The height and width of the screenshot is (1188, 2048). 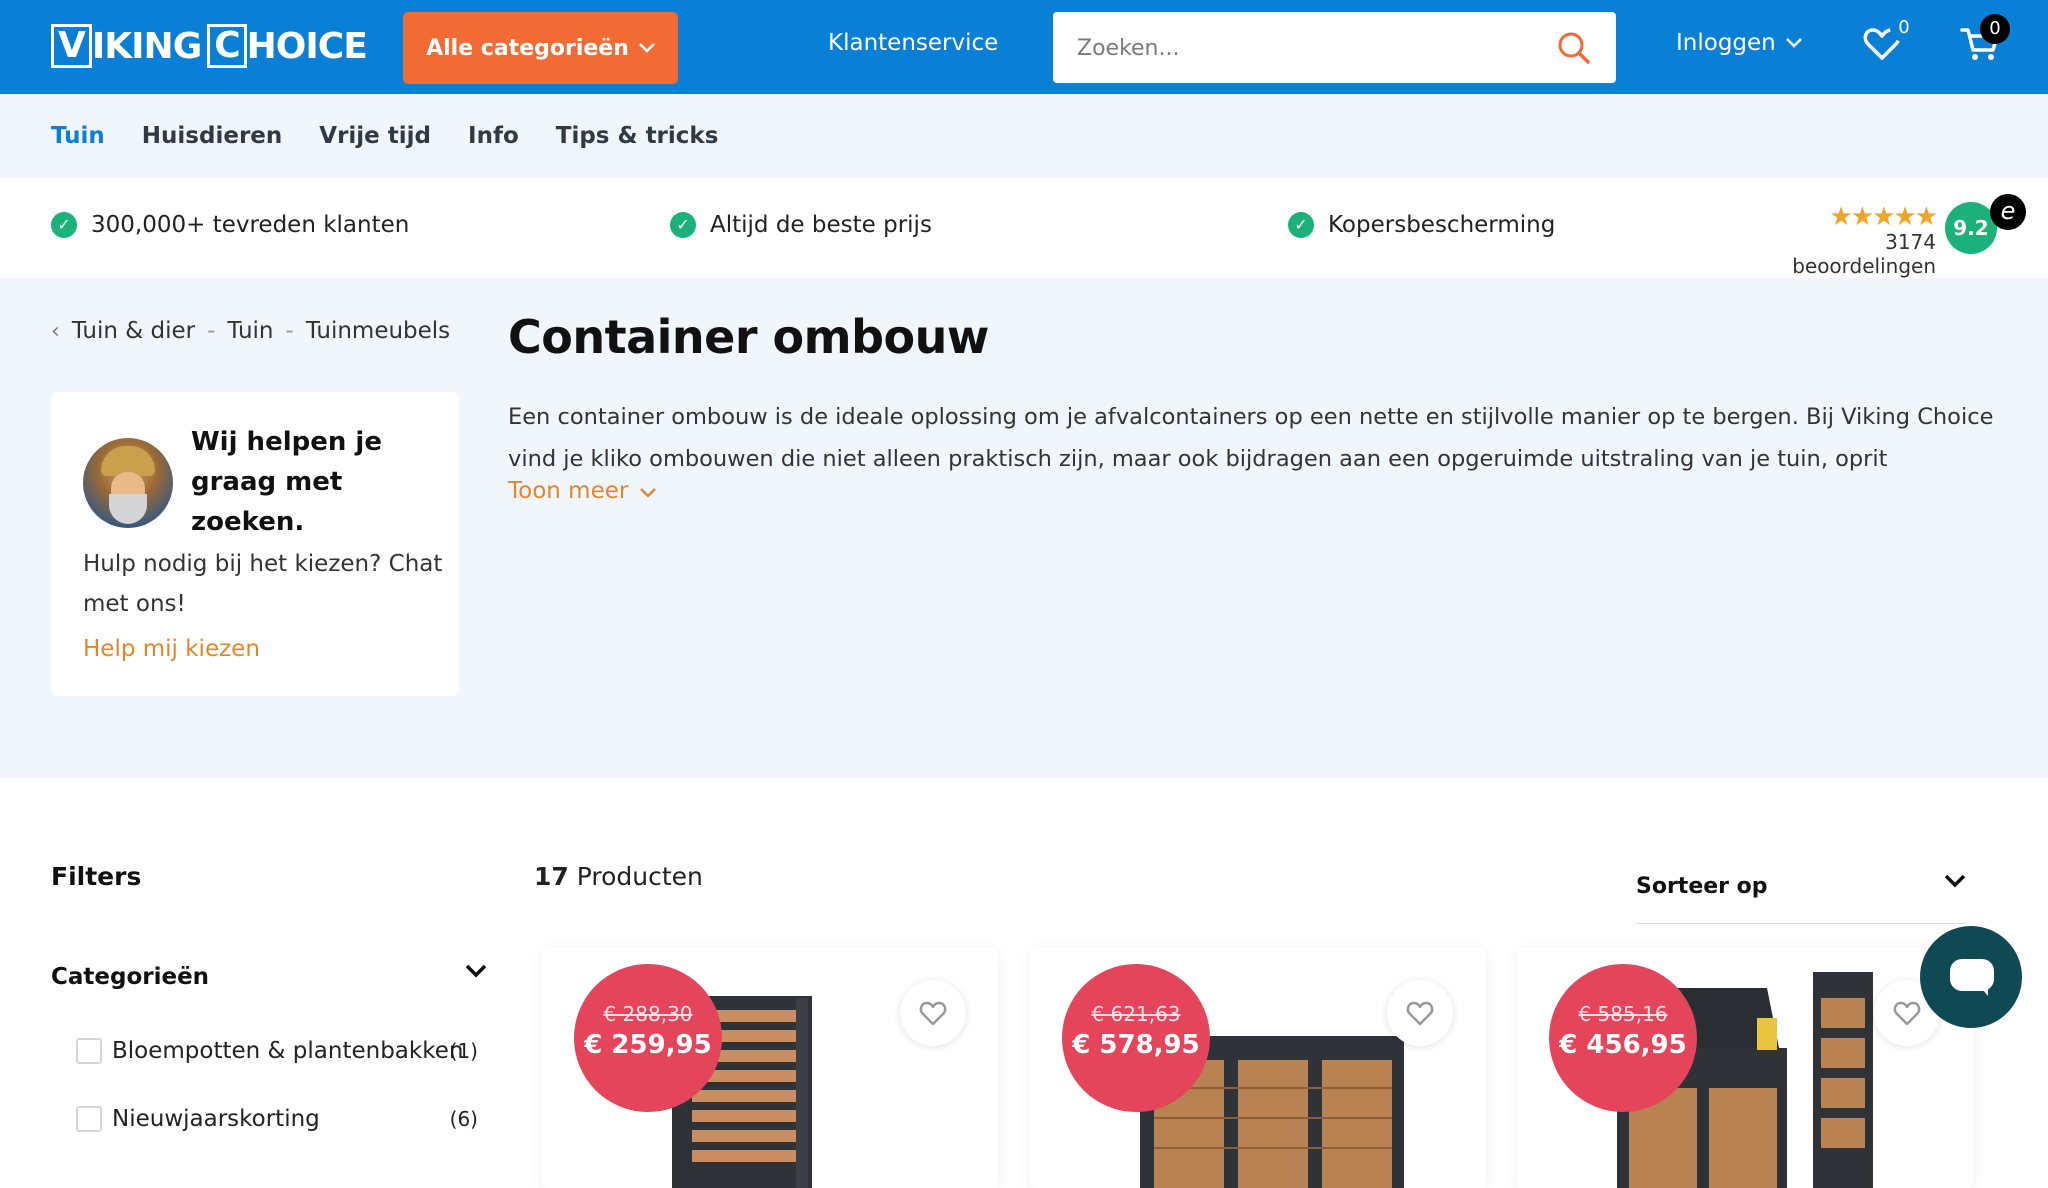 I want to click on sale-price: € 578,95, so click(x=1136, y=1045).